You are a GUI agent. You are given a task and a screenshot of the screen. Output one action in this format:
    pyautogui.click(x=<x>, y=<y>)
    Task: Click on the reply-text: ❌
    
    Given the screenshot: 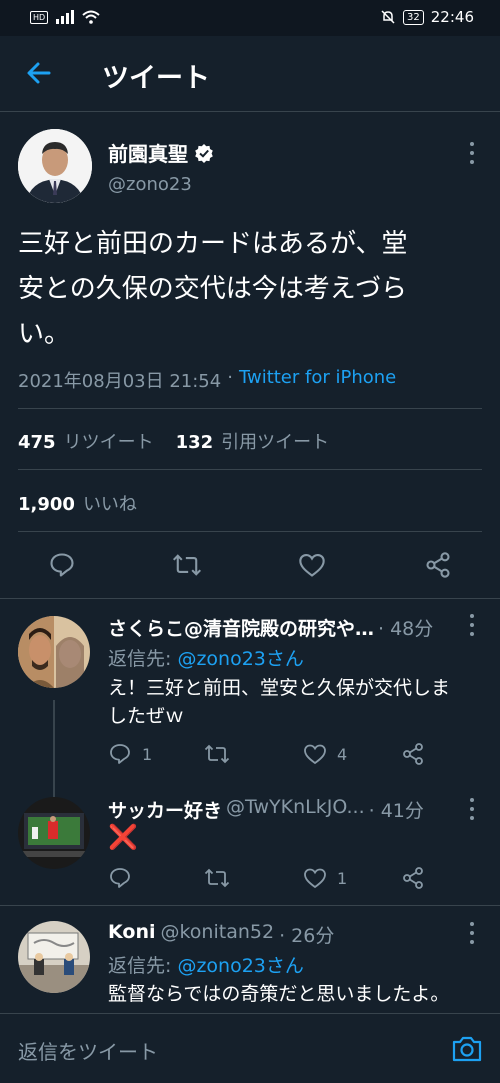 What is the action you would take?
    pyautogui.click(x=123, y=837)
    